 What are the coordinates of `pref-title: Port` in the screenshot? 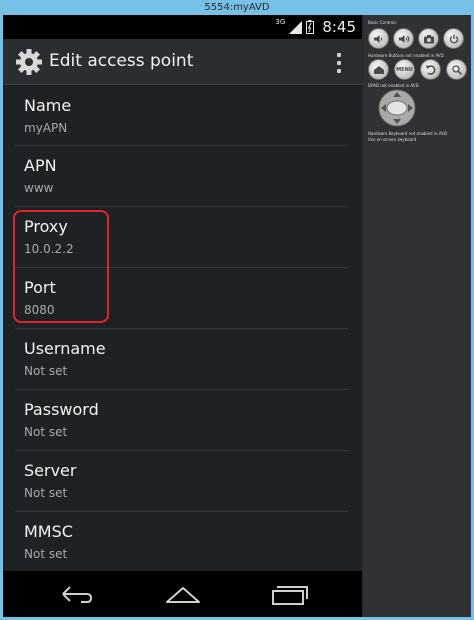 It's located at (40, 287).